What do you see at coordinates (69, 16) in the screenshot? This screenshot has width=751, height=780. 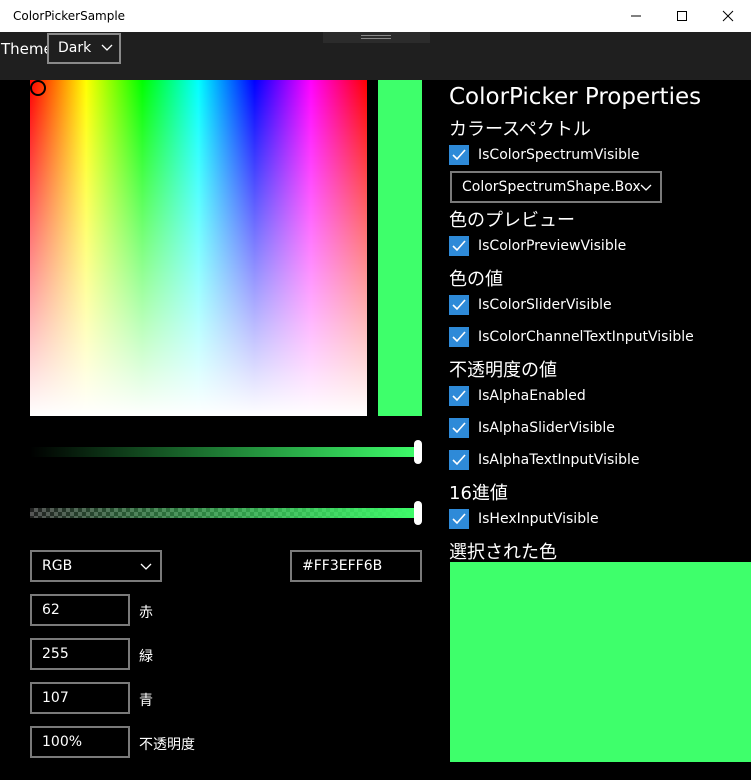 I see `window-title: ColorPickerSample` at bounding box center [69, 16].